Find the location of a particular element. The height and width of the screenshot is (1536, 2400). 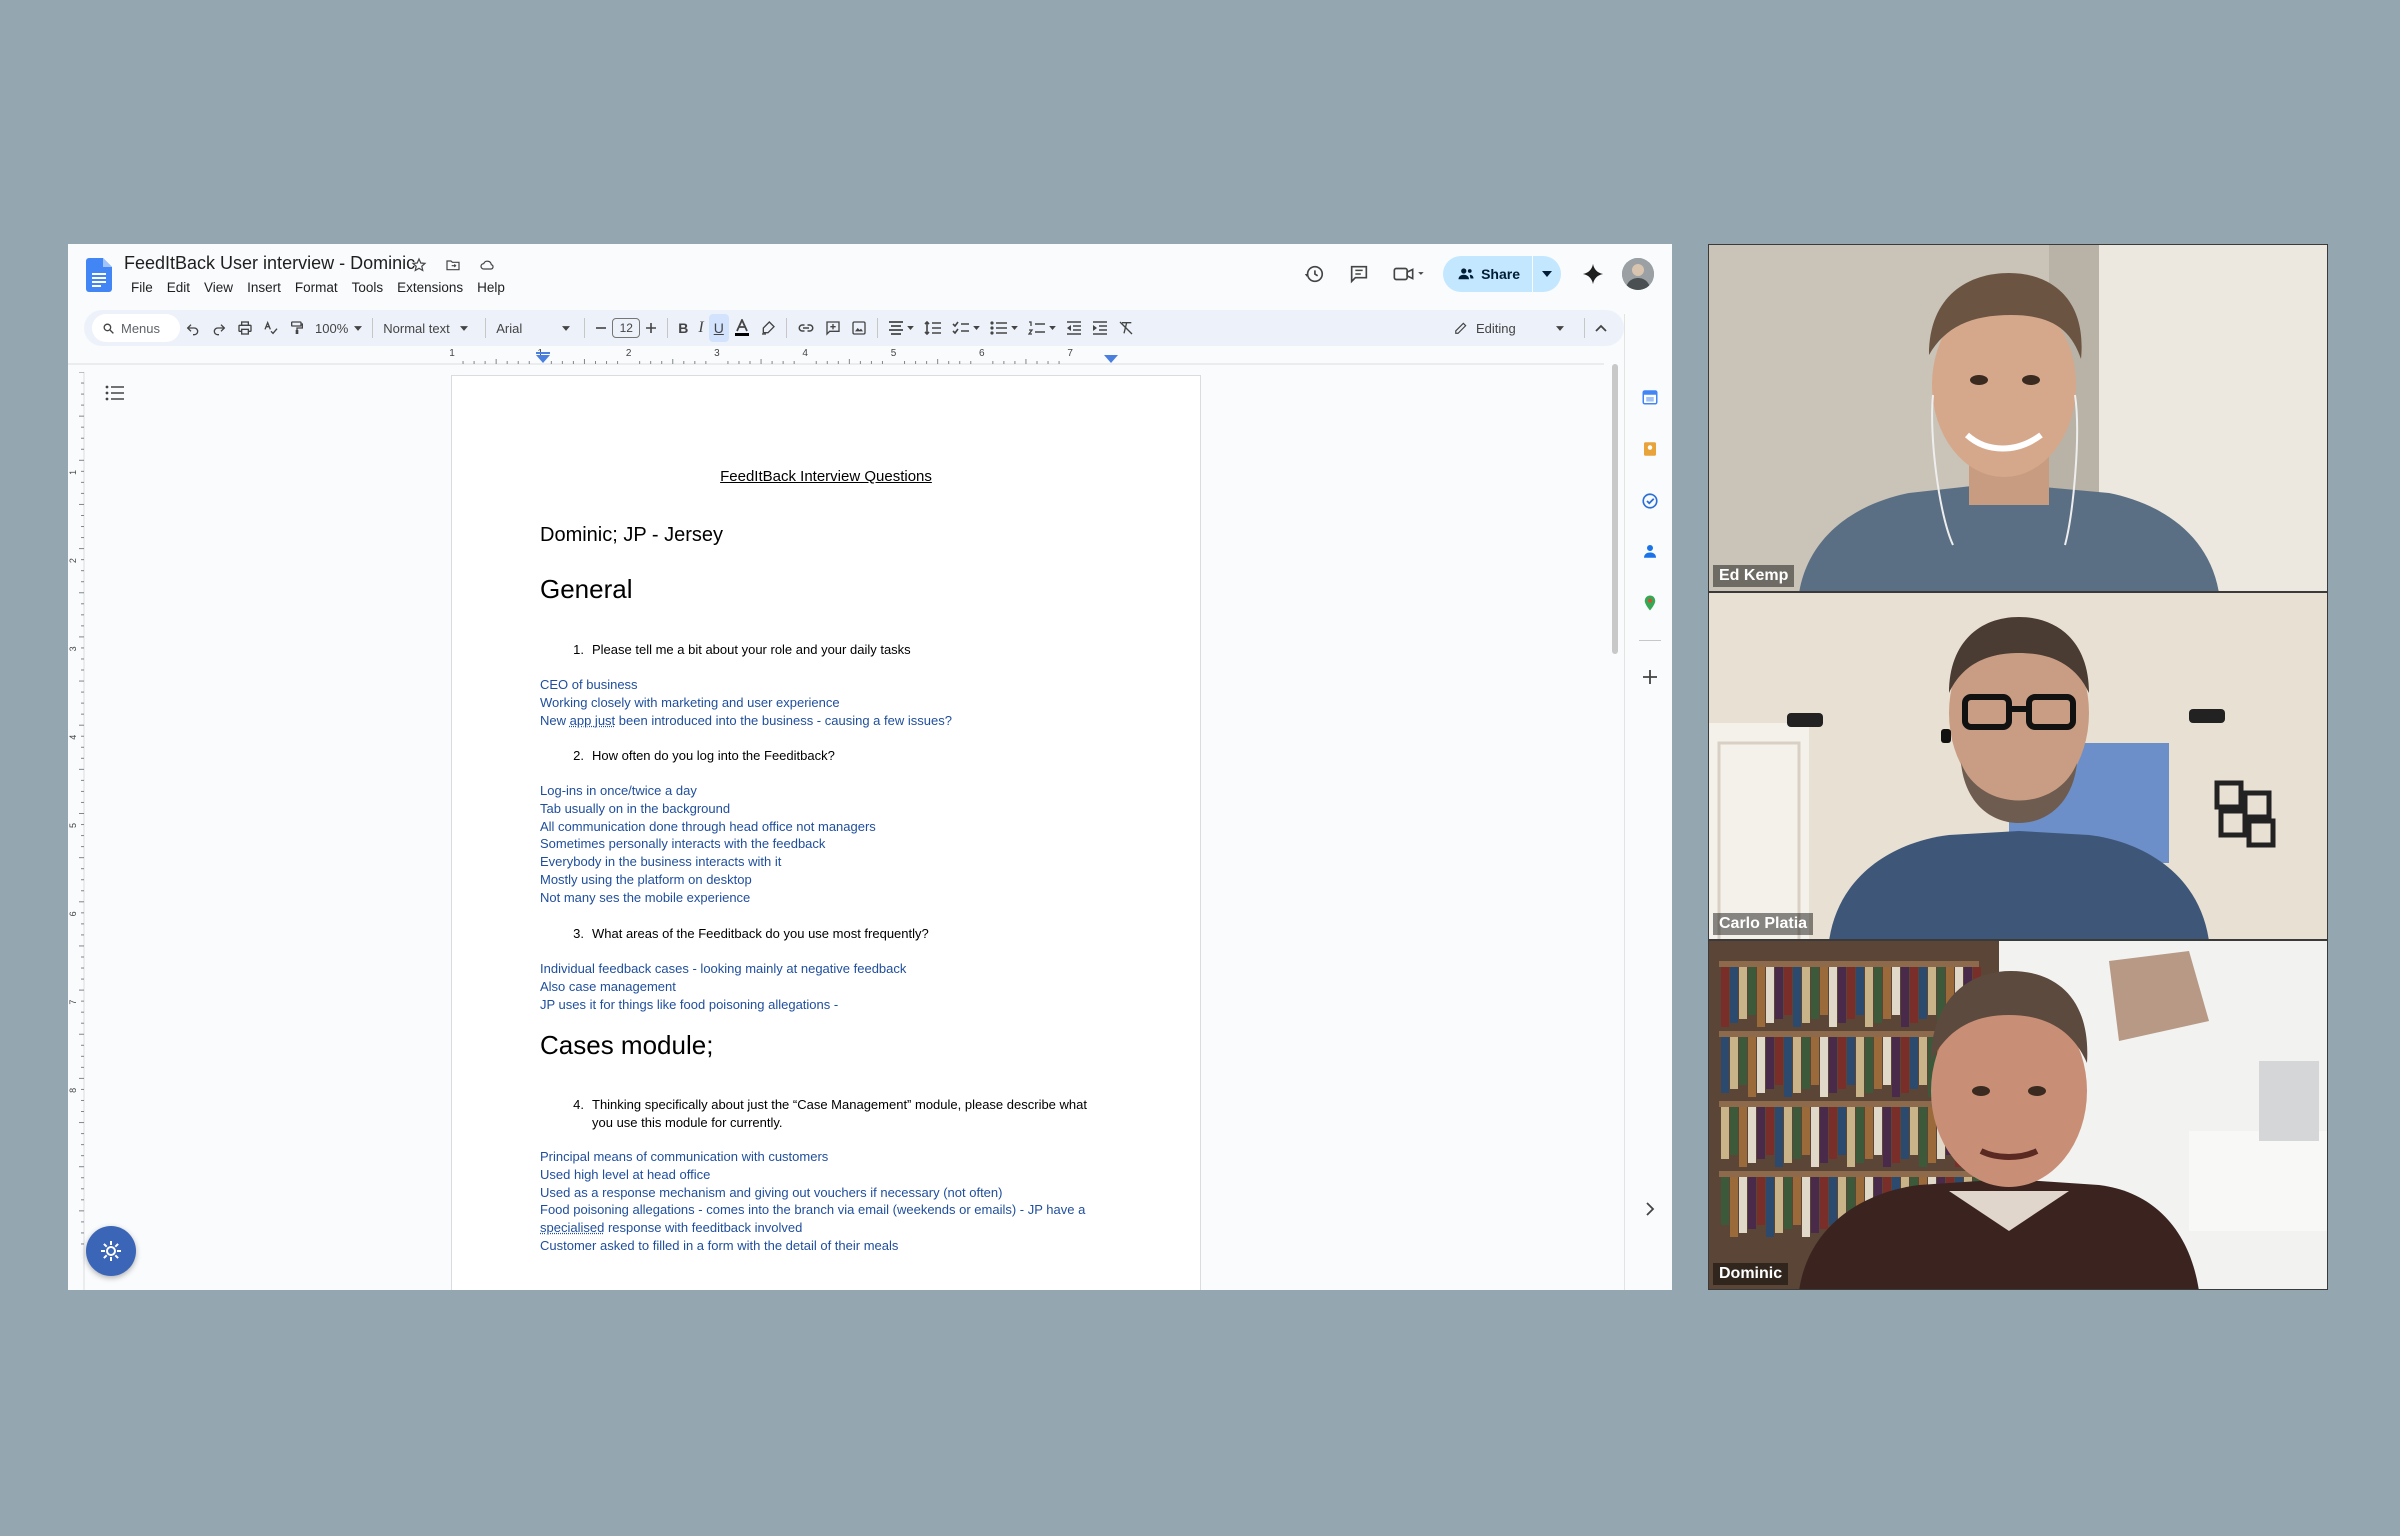

clear-formatting-icon is located at coordinates (1126, 328).